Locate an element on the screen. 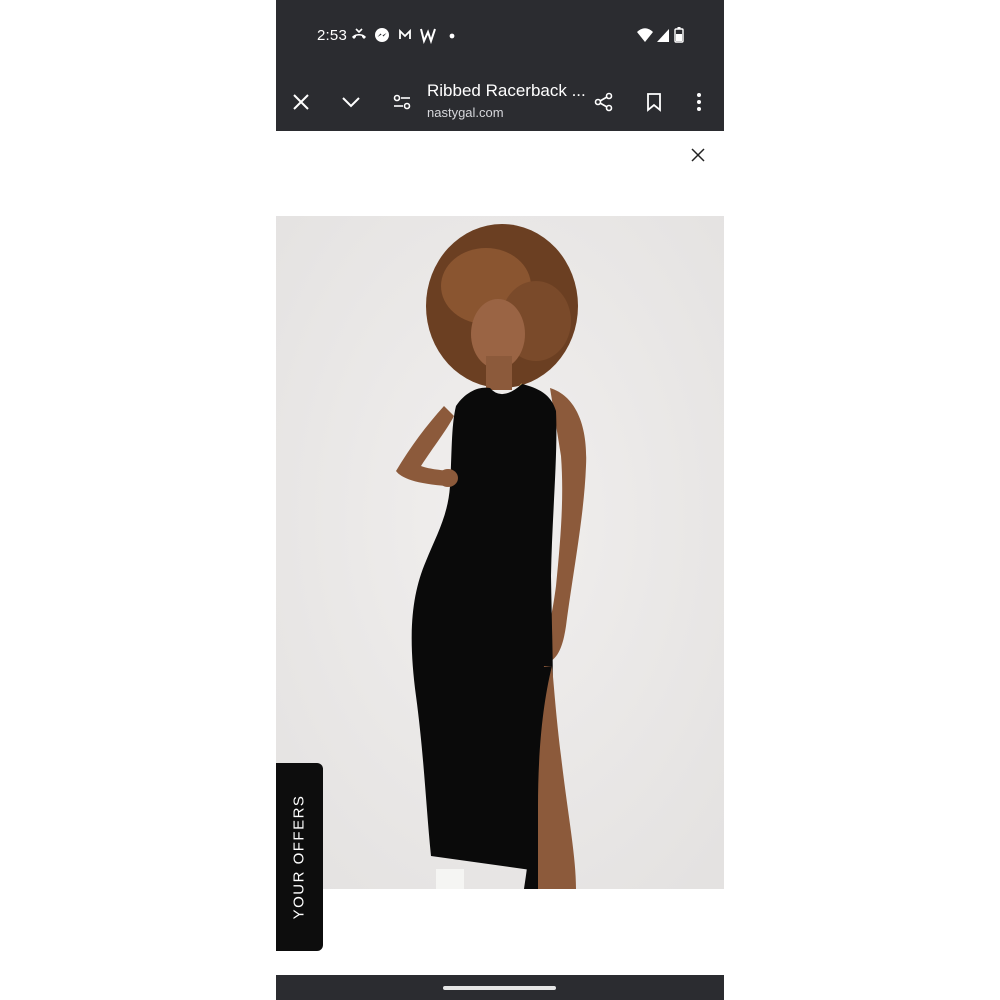  gmail-icon is located at coordinates (405, 33).